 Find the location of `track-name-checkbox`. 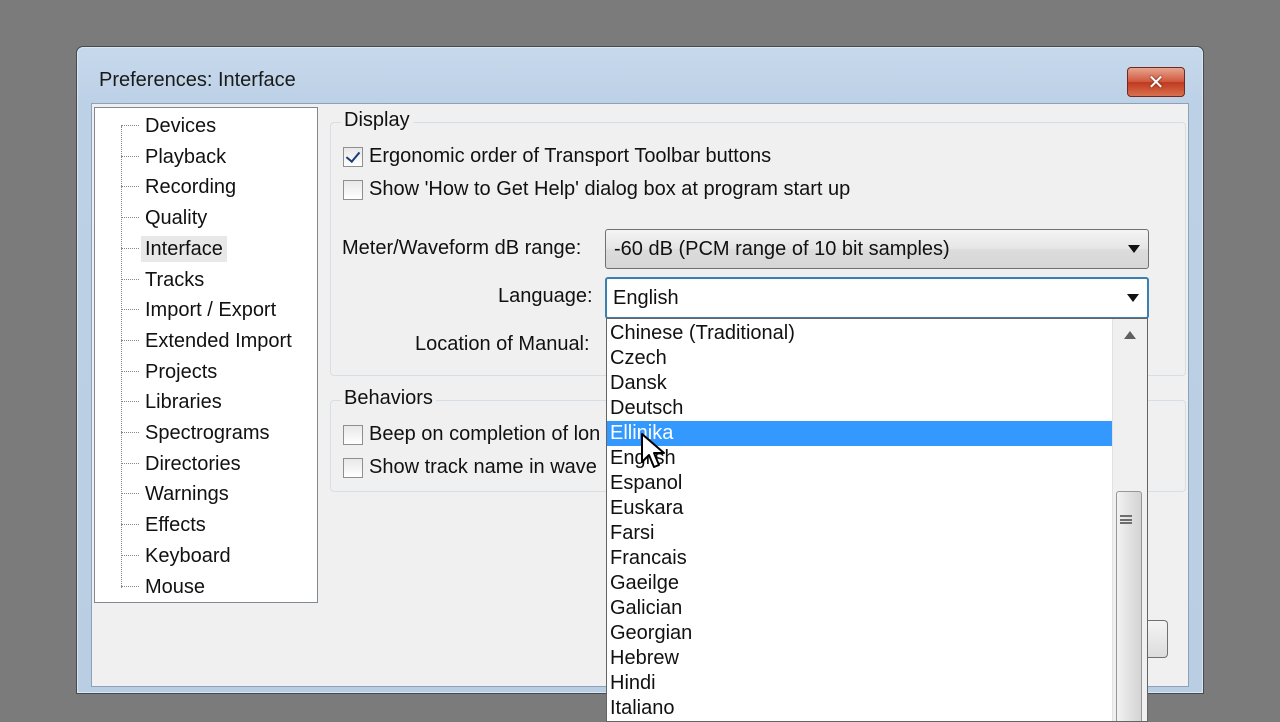

track-name-checkbox is located at coordinates (353, 467).